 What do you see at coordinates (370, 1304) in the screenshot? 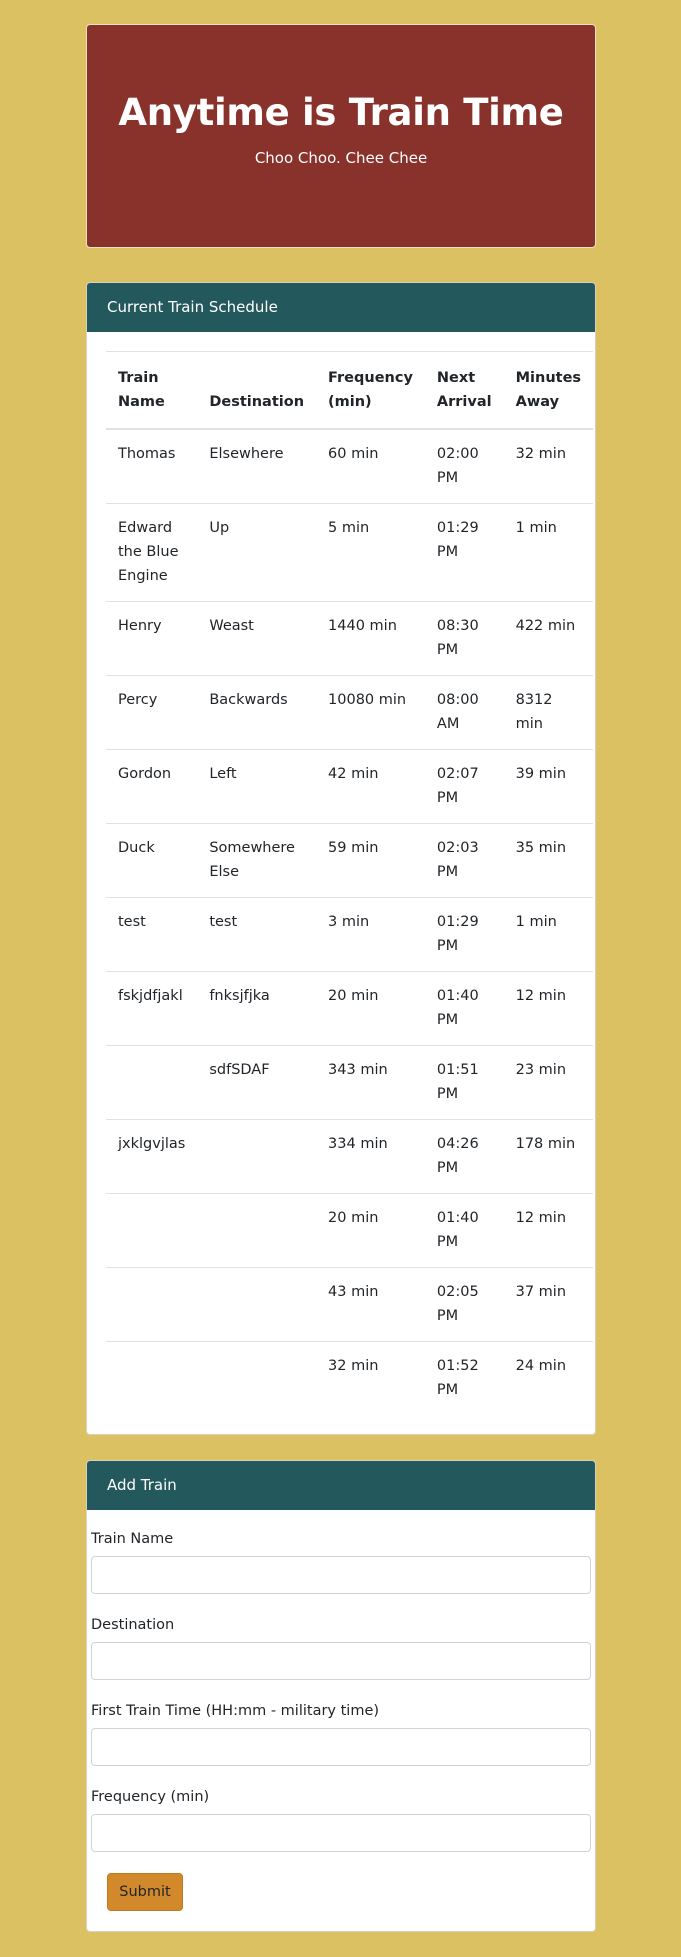
I see `cell-frequency: 43 min` at bounding box center [370, 1304].